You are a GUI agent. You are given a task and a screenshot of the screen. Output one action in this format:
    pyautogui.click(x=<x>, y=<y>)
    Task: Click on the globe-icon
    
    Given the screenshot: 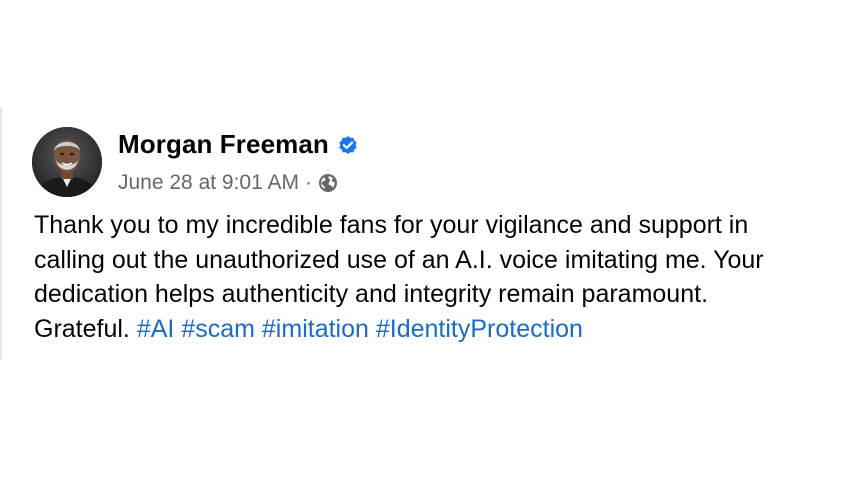 What is the action you would take?
    pyautogui.click(x=328, y=183)
    